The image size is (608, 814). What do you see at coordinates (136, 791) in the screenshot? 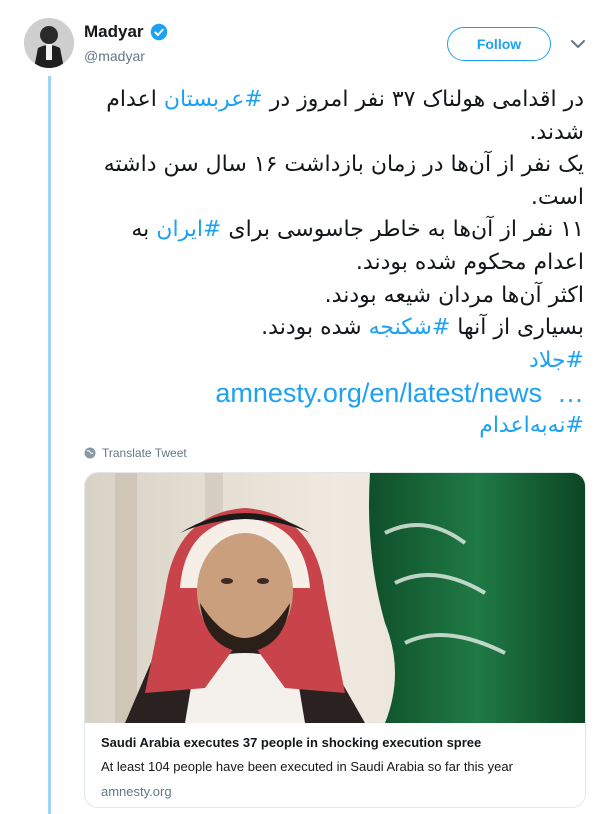
I see `card-domain: amnesty.org` at bounding box center [136, 791].